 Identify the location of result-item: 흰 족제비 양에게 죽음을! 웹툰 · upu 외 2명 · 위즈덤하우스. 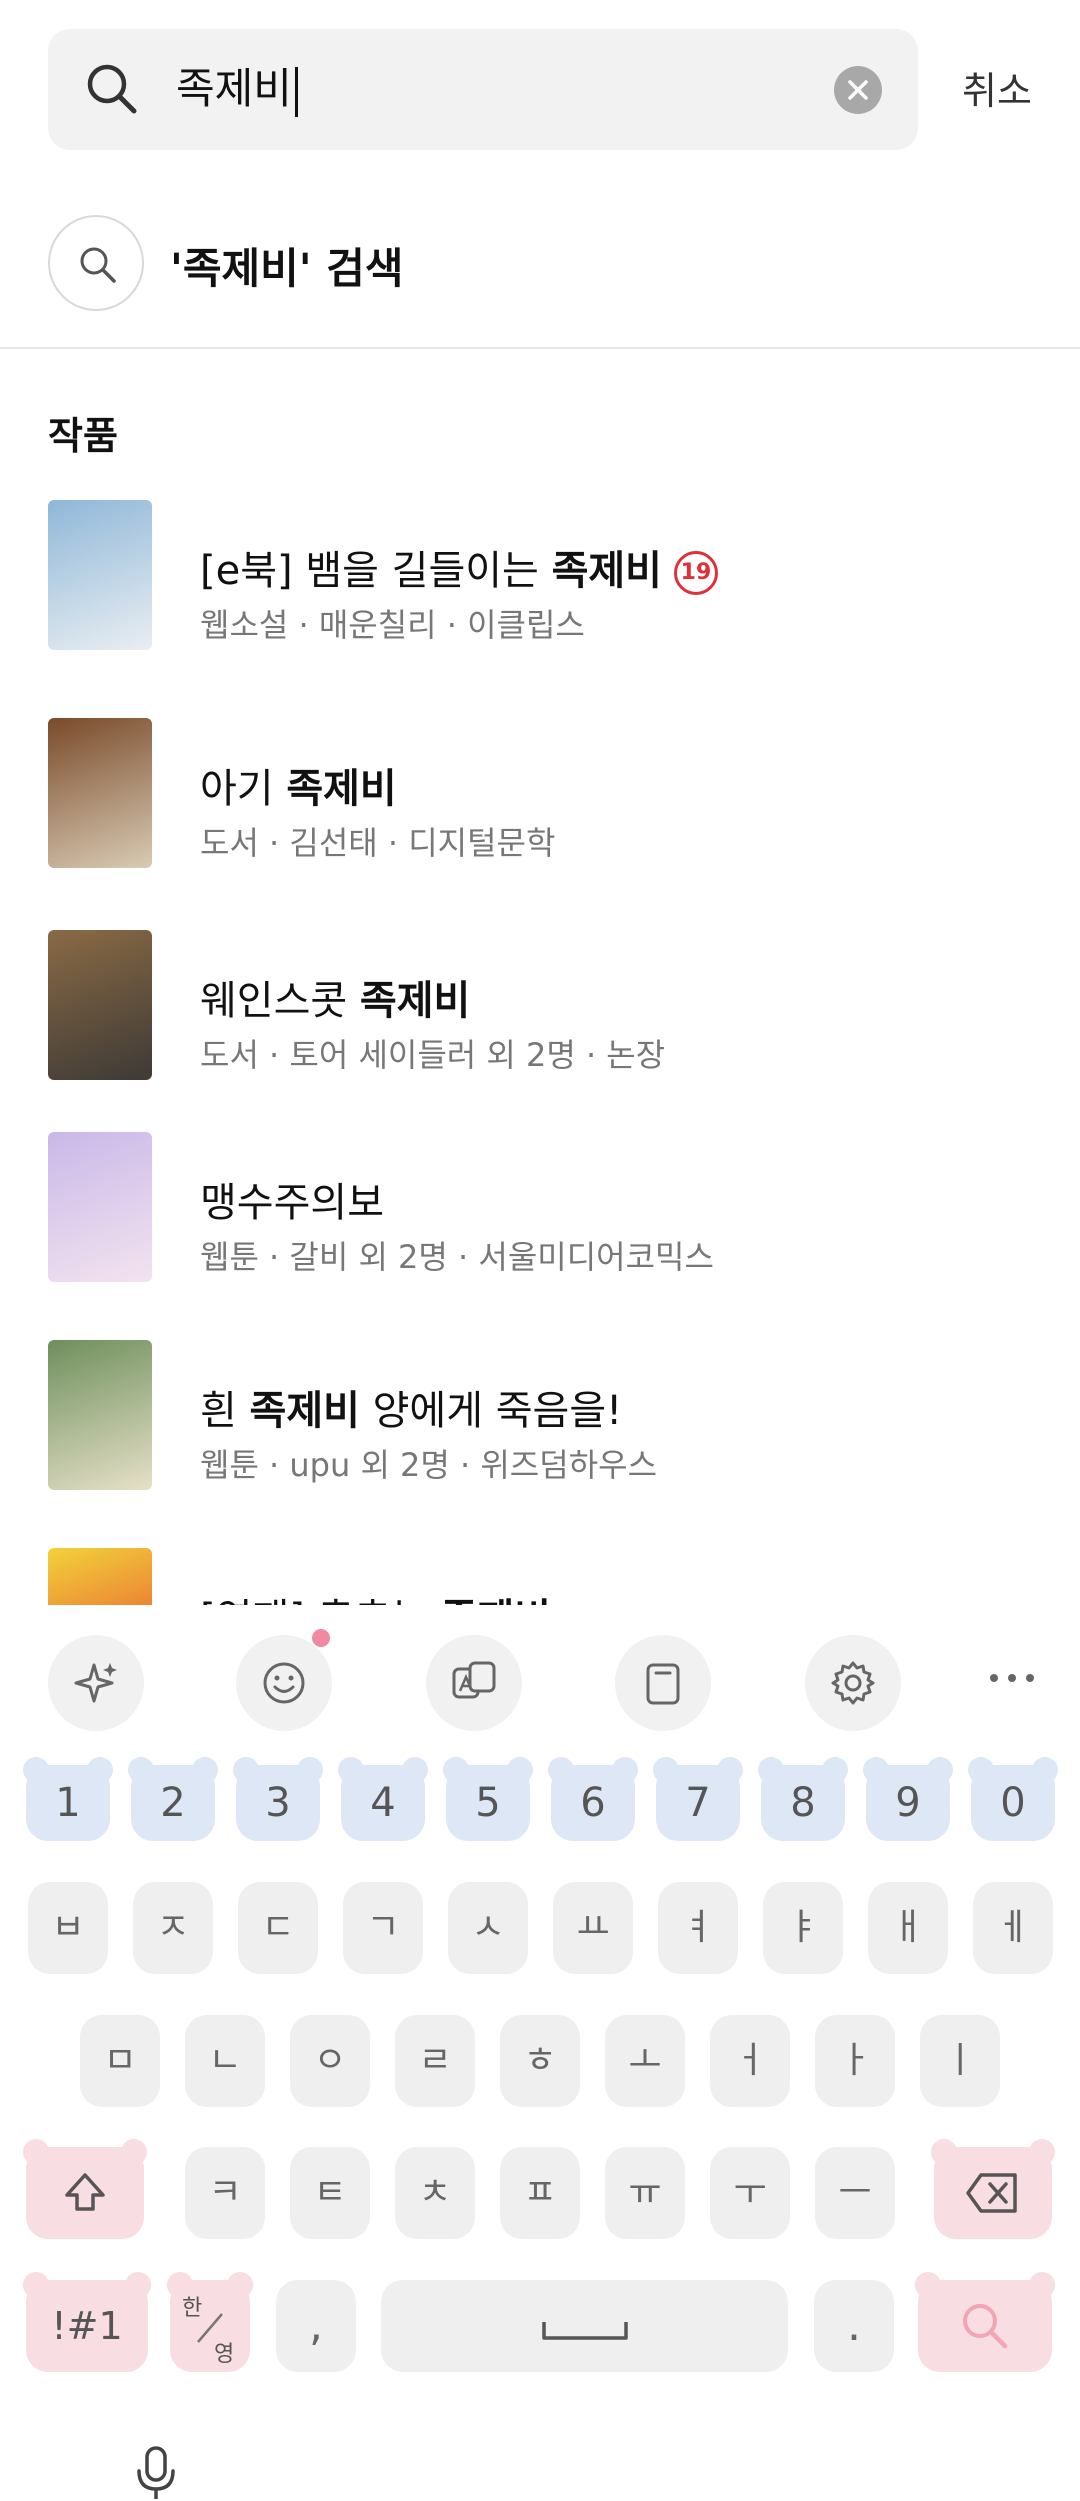
(540, 1415).